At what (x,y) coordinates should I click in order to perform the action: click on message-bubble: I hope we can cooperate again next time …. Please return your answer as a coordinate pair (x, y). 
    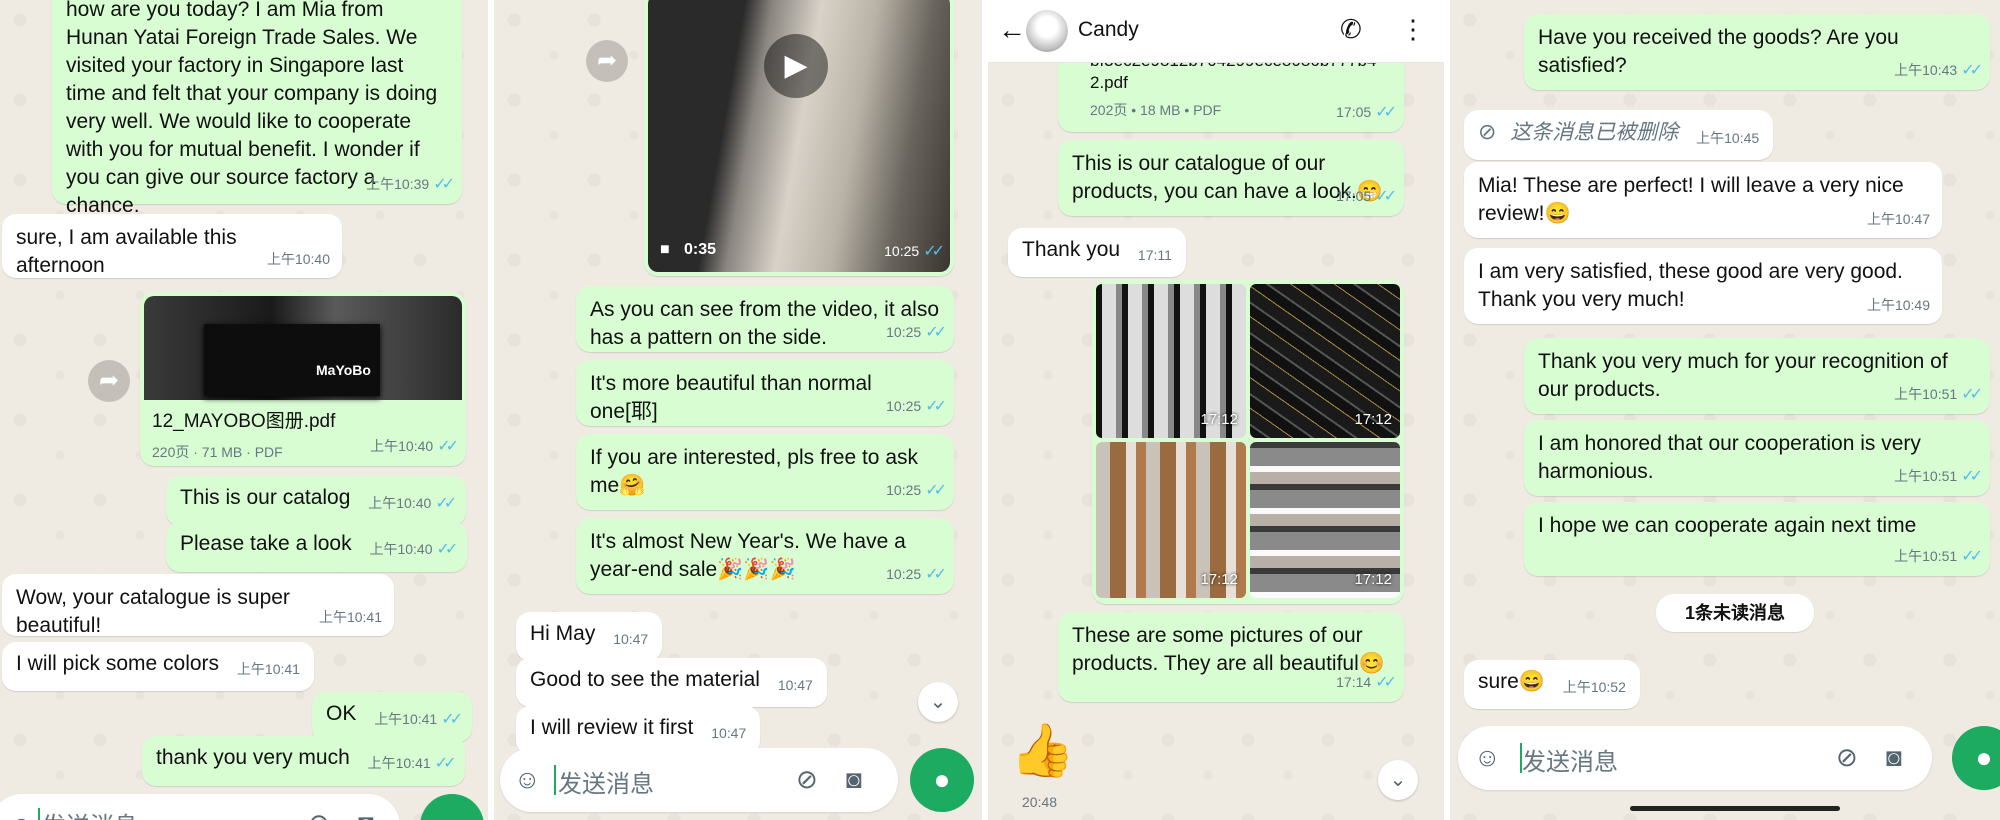
    Looking at the image, I should click on (1757, 539).